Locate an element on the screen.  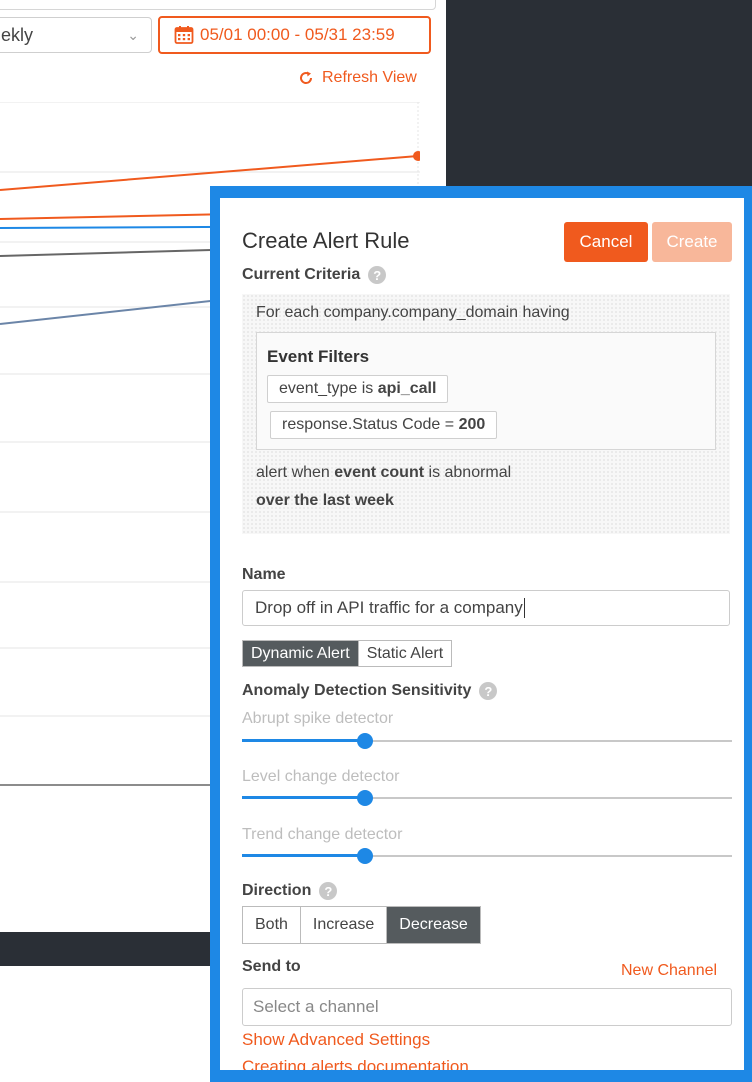
filter-chip-status-code: response.Status Code = 200 is located at coordinates (384, 425).